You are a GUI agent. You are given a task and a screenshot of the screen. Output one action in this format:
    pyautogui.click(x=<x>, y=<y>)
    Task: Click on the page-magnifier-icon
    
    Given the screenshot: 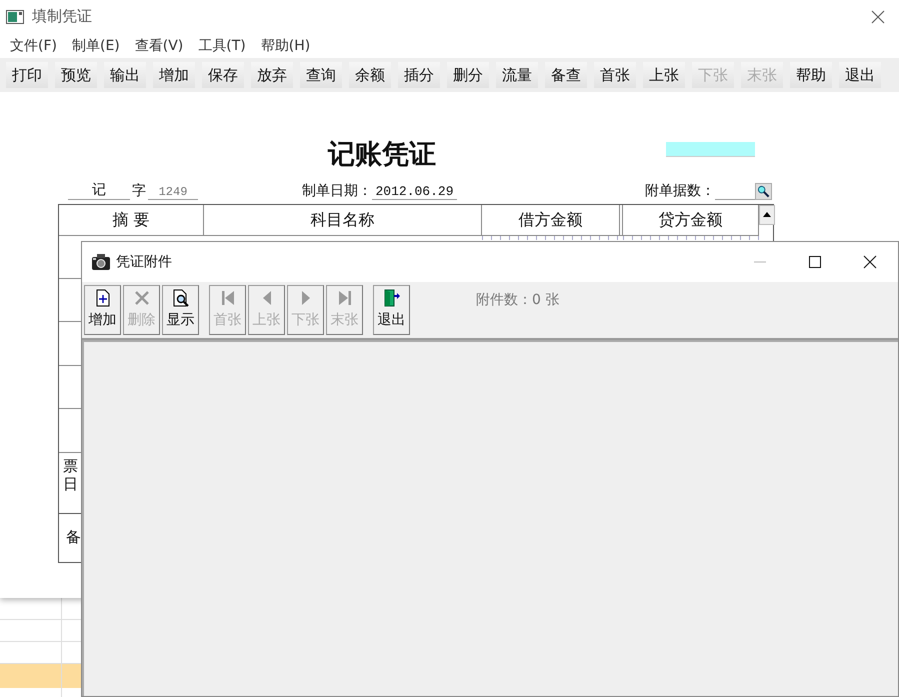 What is the action you would take?
    pyautogui.click(x=181, y=298)
    